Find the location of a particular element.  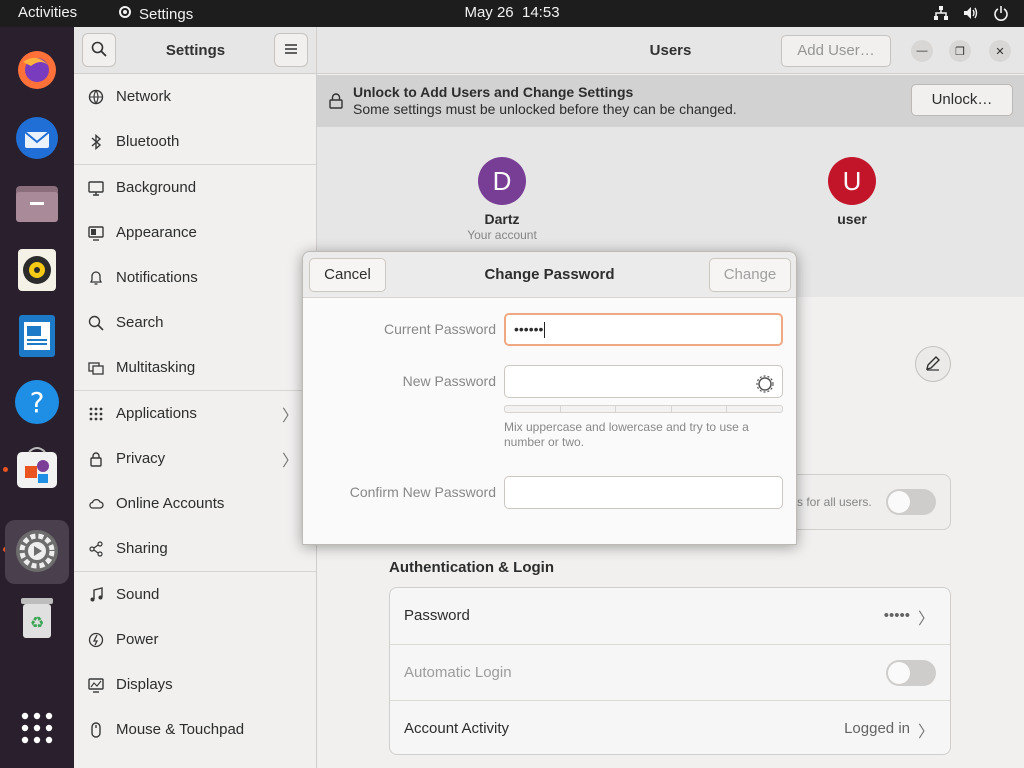

confirm-password-label: Confirm New Password is located at coordinates (422, 492).